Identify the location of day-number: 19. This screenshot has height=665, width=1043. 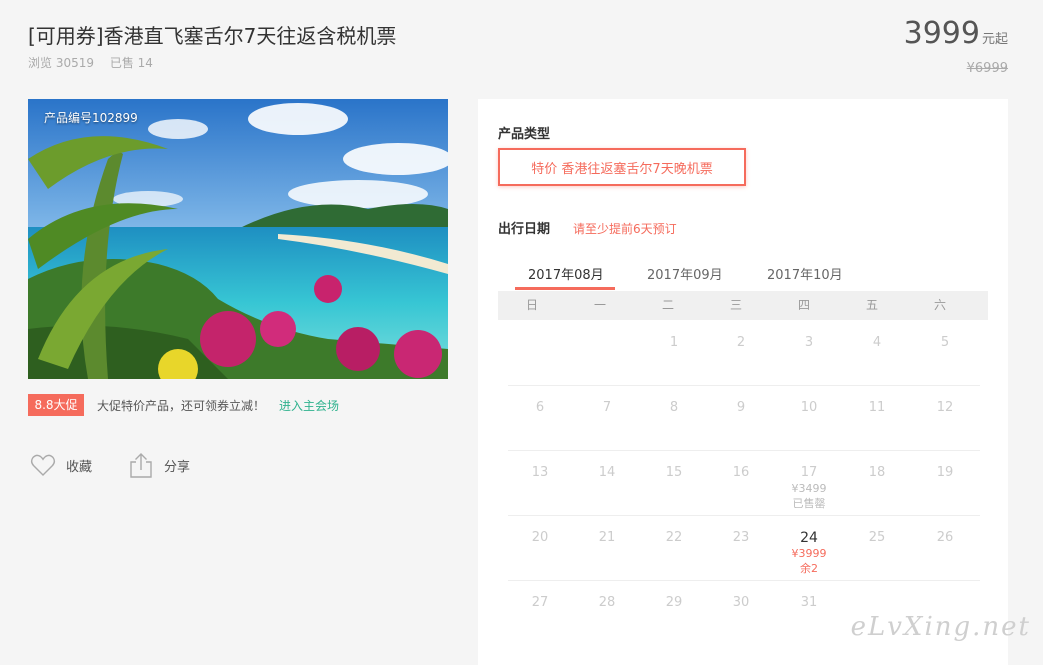
(945, 472).